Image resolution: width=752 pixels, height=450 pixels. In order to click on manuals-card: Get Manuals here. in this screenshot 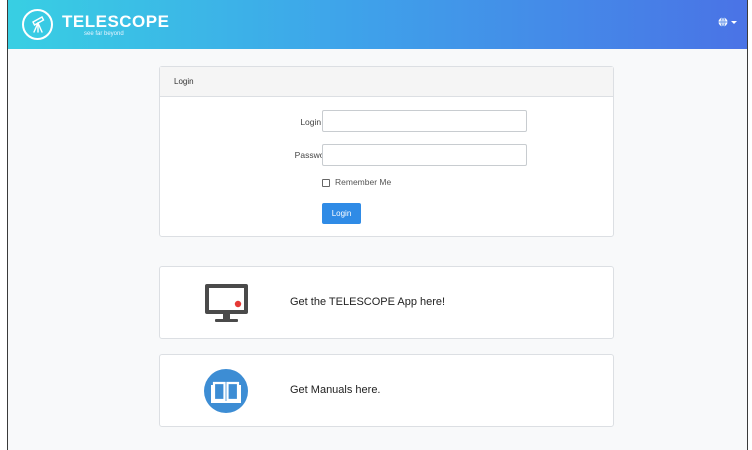, I will do `click(386, 390)`.